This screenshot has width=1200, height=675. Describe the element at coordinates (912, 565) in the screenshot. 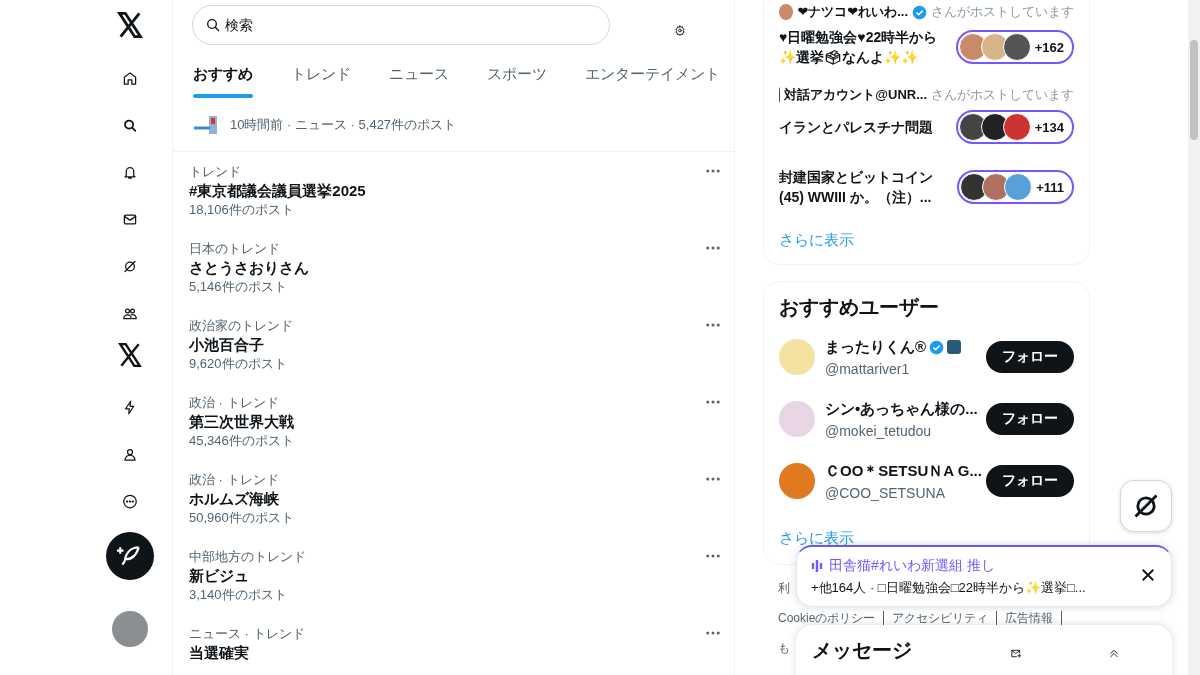

I see `space-bar-title: 田舎猫#れいわ新選組 推し` at that location.